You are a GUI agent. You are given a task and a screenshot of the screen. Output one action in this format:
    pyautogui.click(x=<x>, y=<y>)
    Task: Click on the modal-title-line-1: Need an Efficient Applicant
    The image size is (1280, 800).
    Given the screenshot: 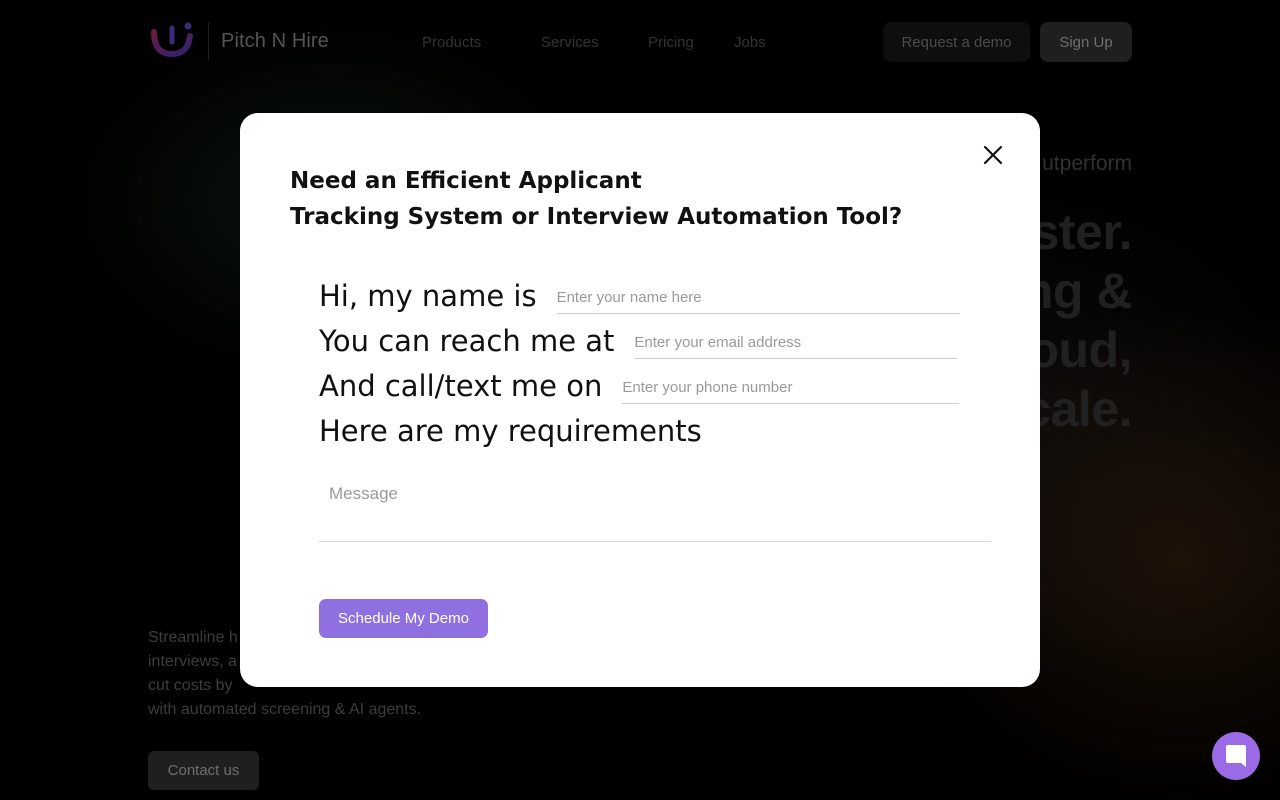 What is the action you would take?
    pyautogui.click(x=466, y=181)
    